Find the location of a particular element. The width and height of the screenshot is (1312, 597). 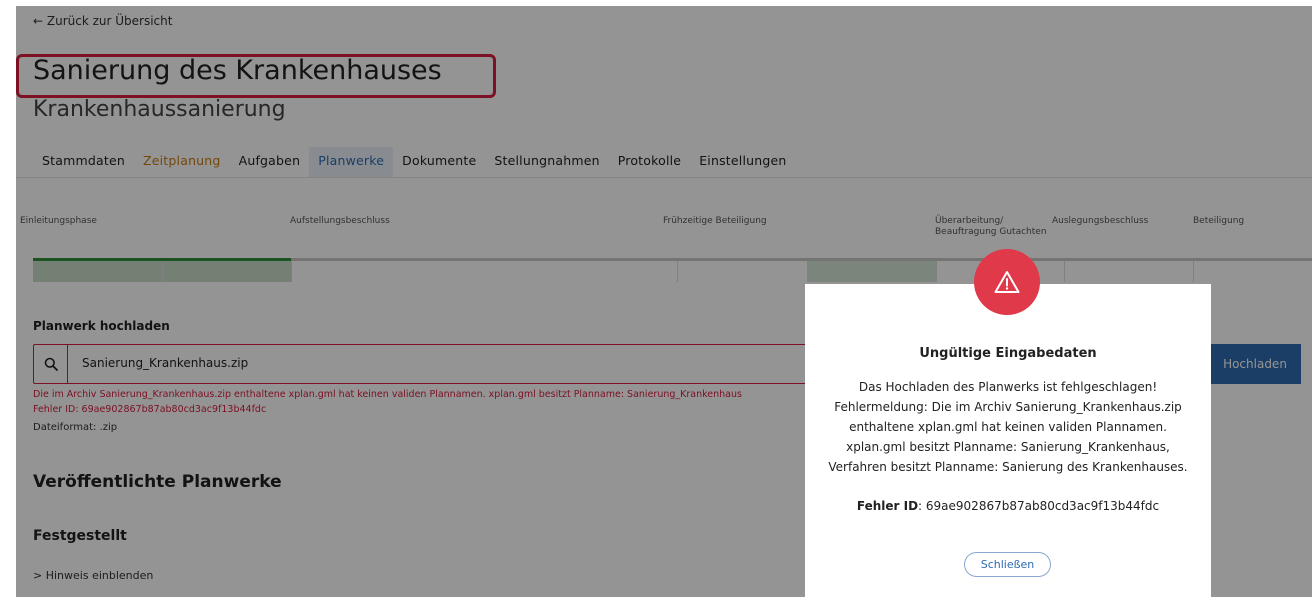

dialog-error-id-label: Fehler ID is located at coordinates (887, 506).